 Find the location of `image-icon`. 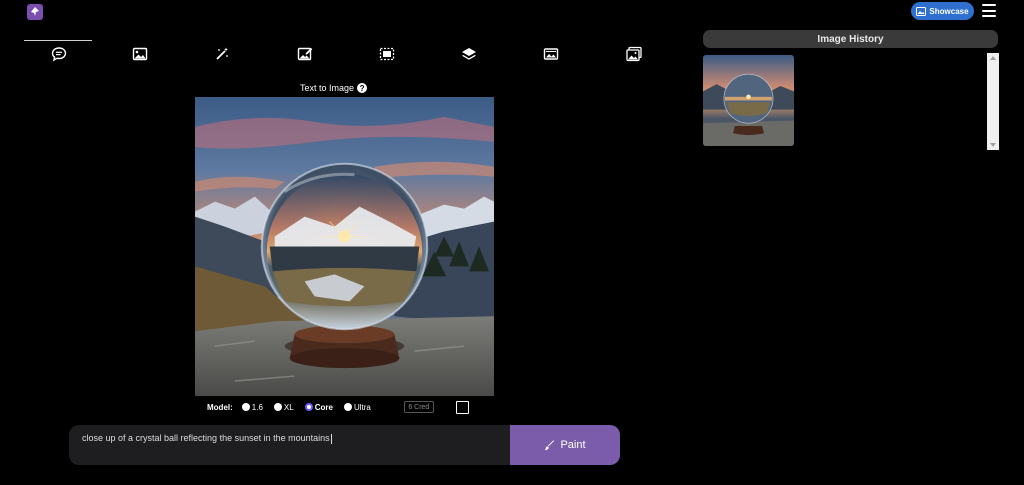

image-icon is located at coordinates (140, 54).